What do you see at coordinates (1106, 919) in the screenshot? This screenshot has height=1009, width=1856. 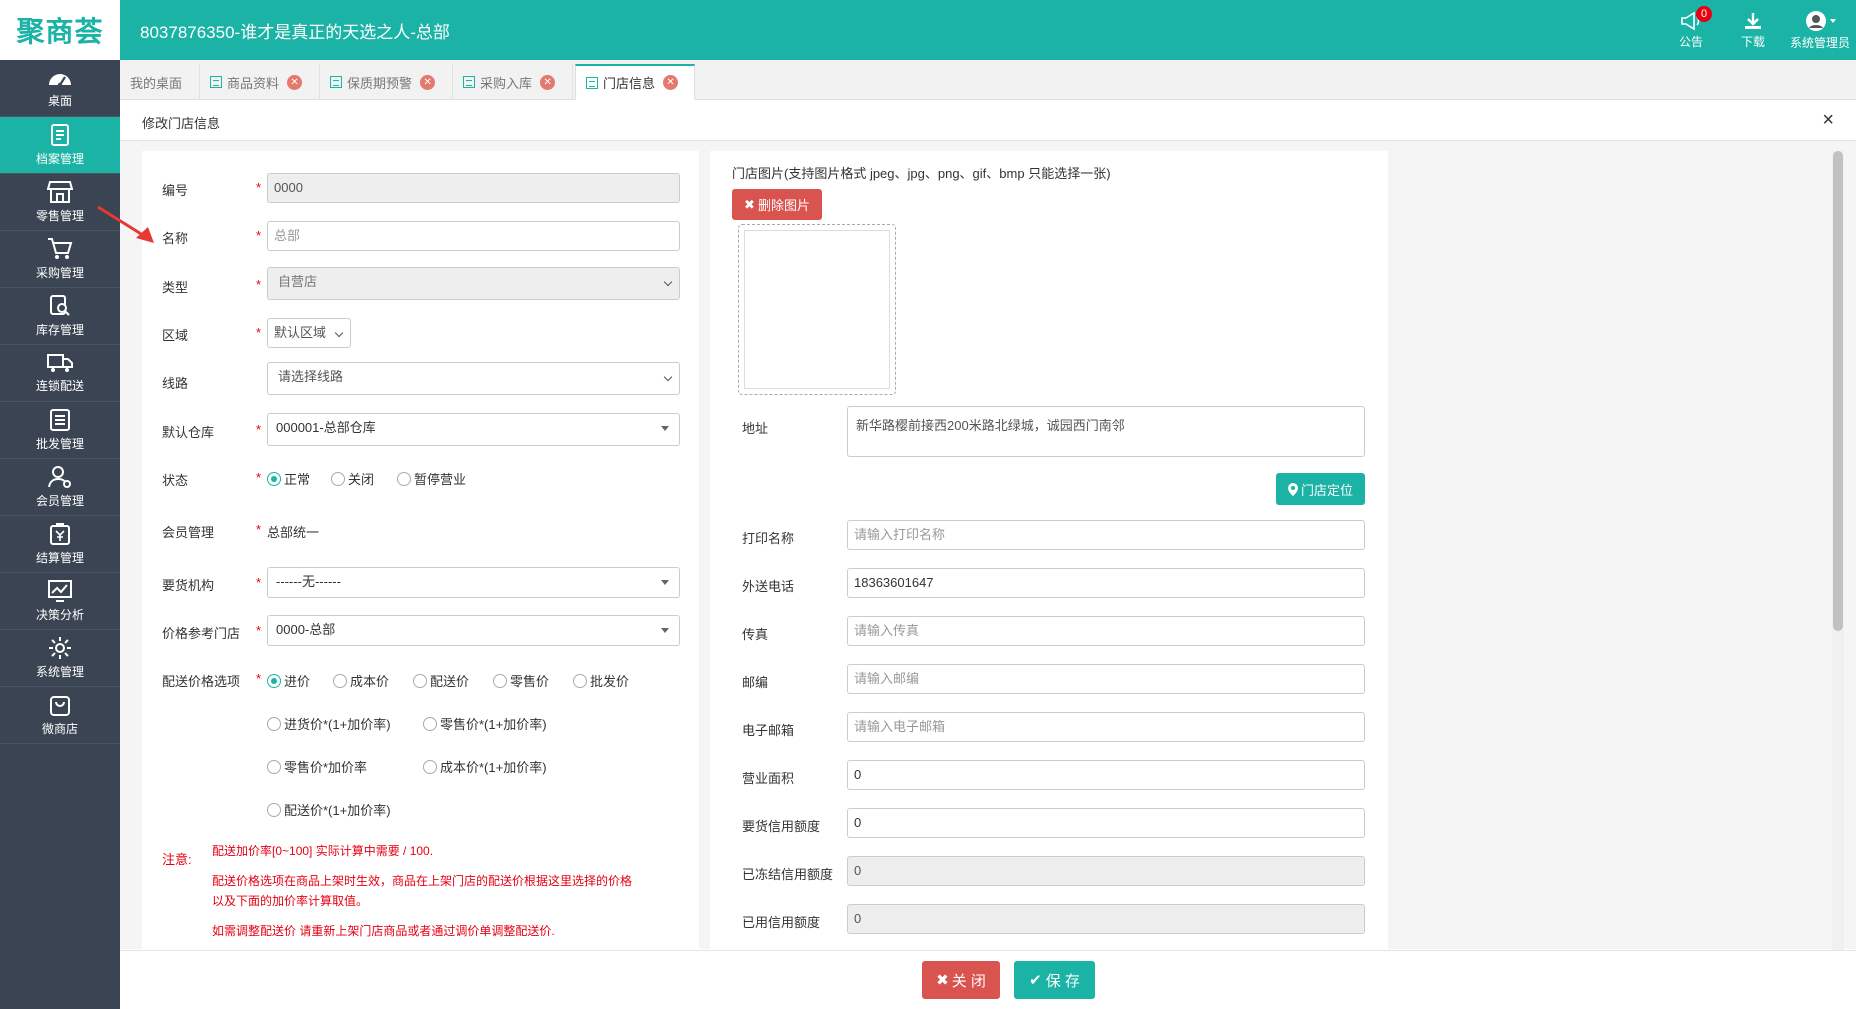 I see `used-credit-field: 0` at bounding box center [1106, 919].